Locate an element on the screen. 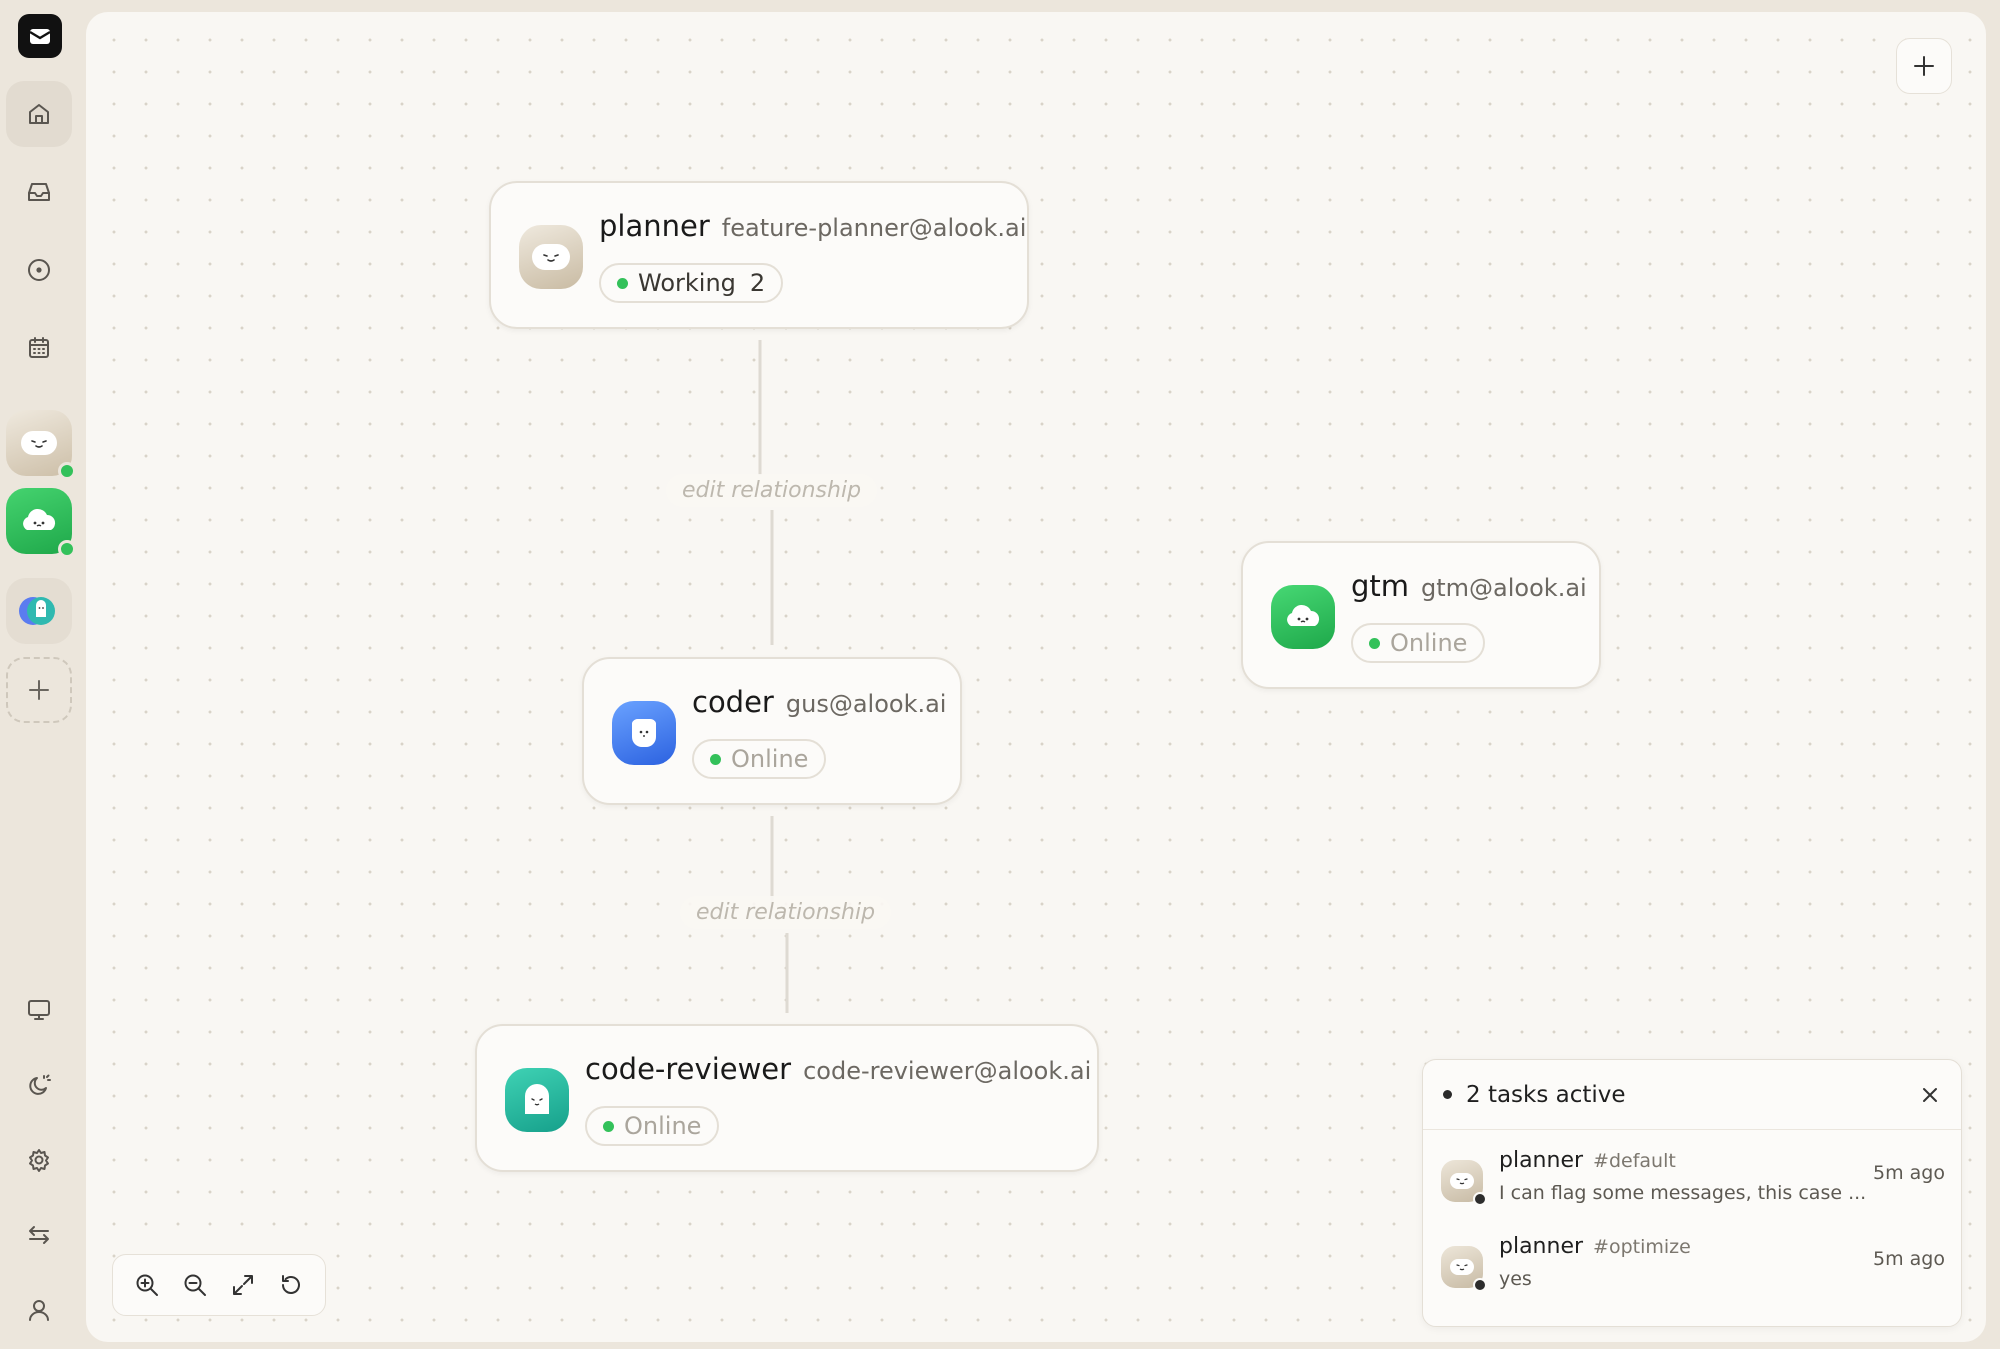 Image resolution: width=2000 pixels, height=1349 pixels. node-title-row: code-reviewer code-reviewer@alook.ai is located at coordinates (838, 1069).